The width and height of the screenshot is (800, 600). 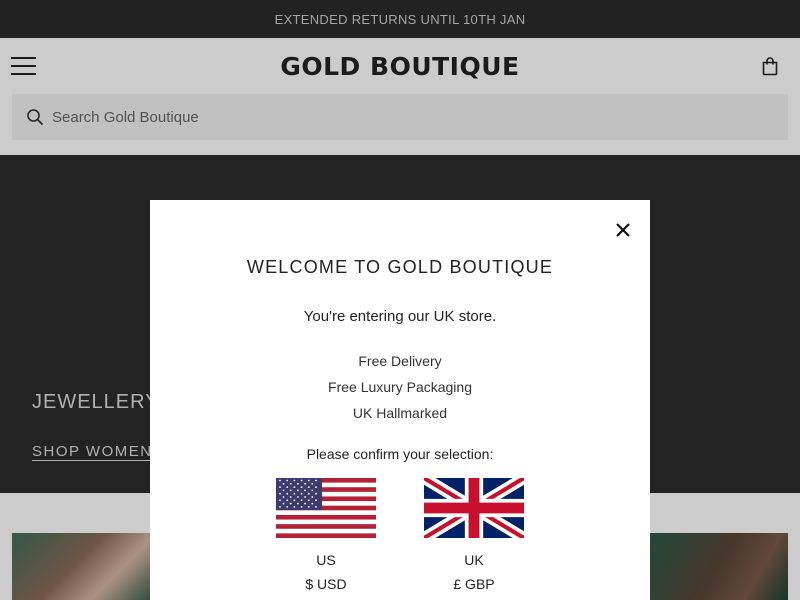 What do you see at coordinates (474, 508) in the screenshot?
I see `uk-flag-icon` at bounding box center [474, 508].